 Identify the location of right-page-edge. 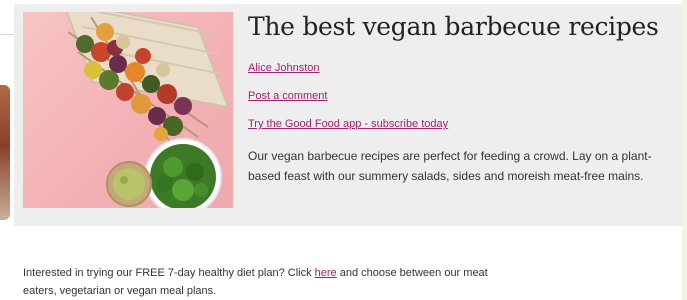
(684, 150).